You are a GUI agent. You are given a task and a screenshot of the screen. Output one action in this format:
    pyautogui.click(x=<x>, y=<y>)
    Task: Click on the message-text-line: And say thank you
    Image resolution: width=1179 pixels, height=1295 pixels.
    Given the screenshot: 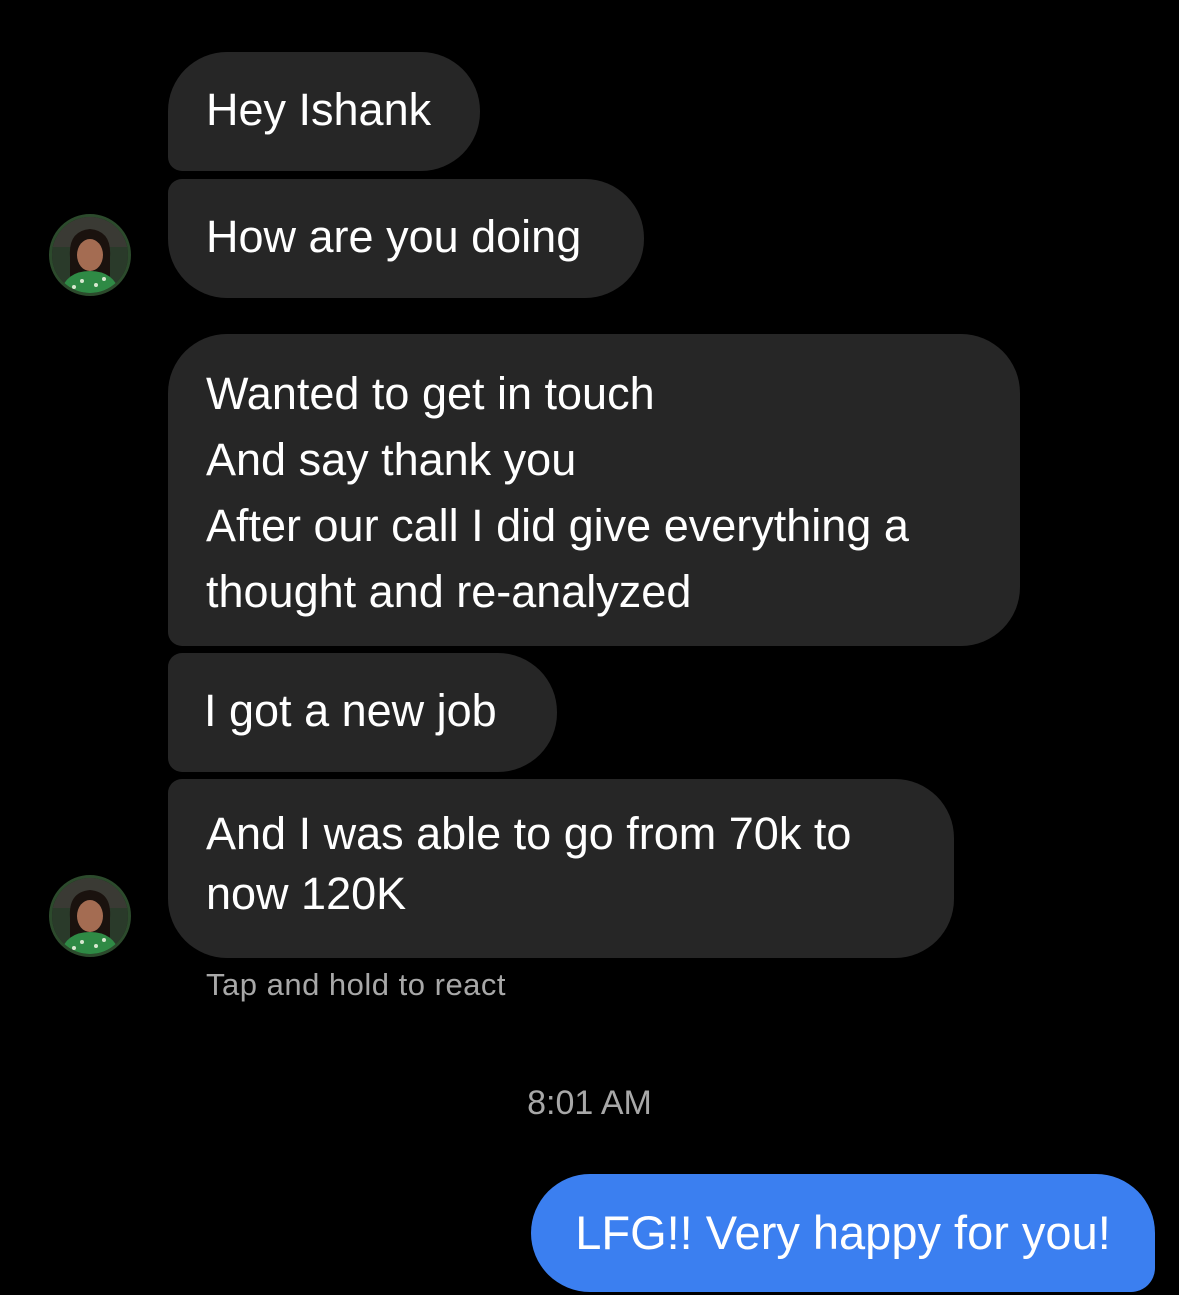 What is the action you would take?
    pyautogui.click(x=391, y=459)
    